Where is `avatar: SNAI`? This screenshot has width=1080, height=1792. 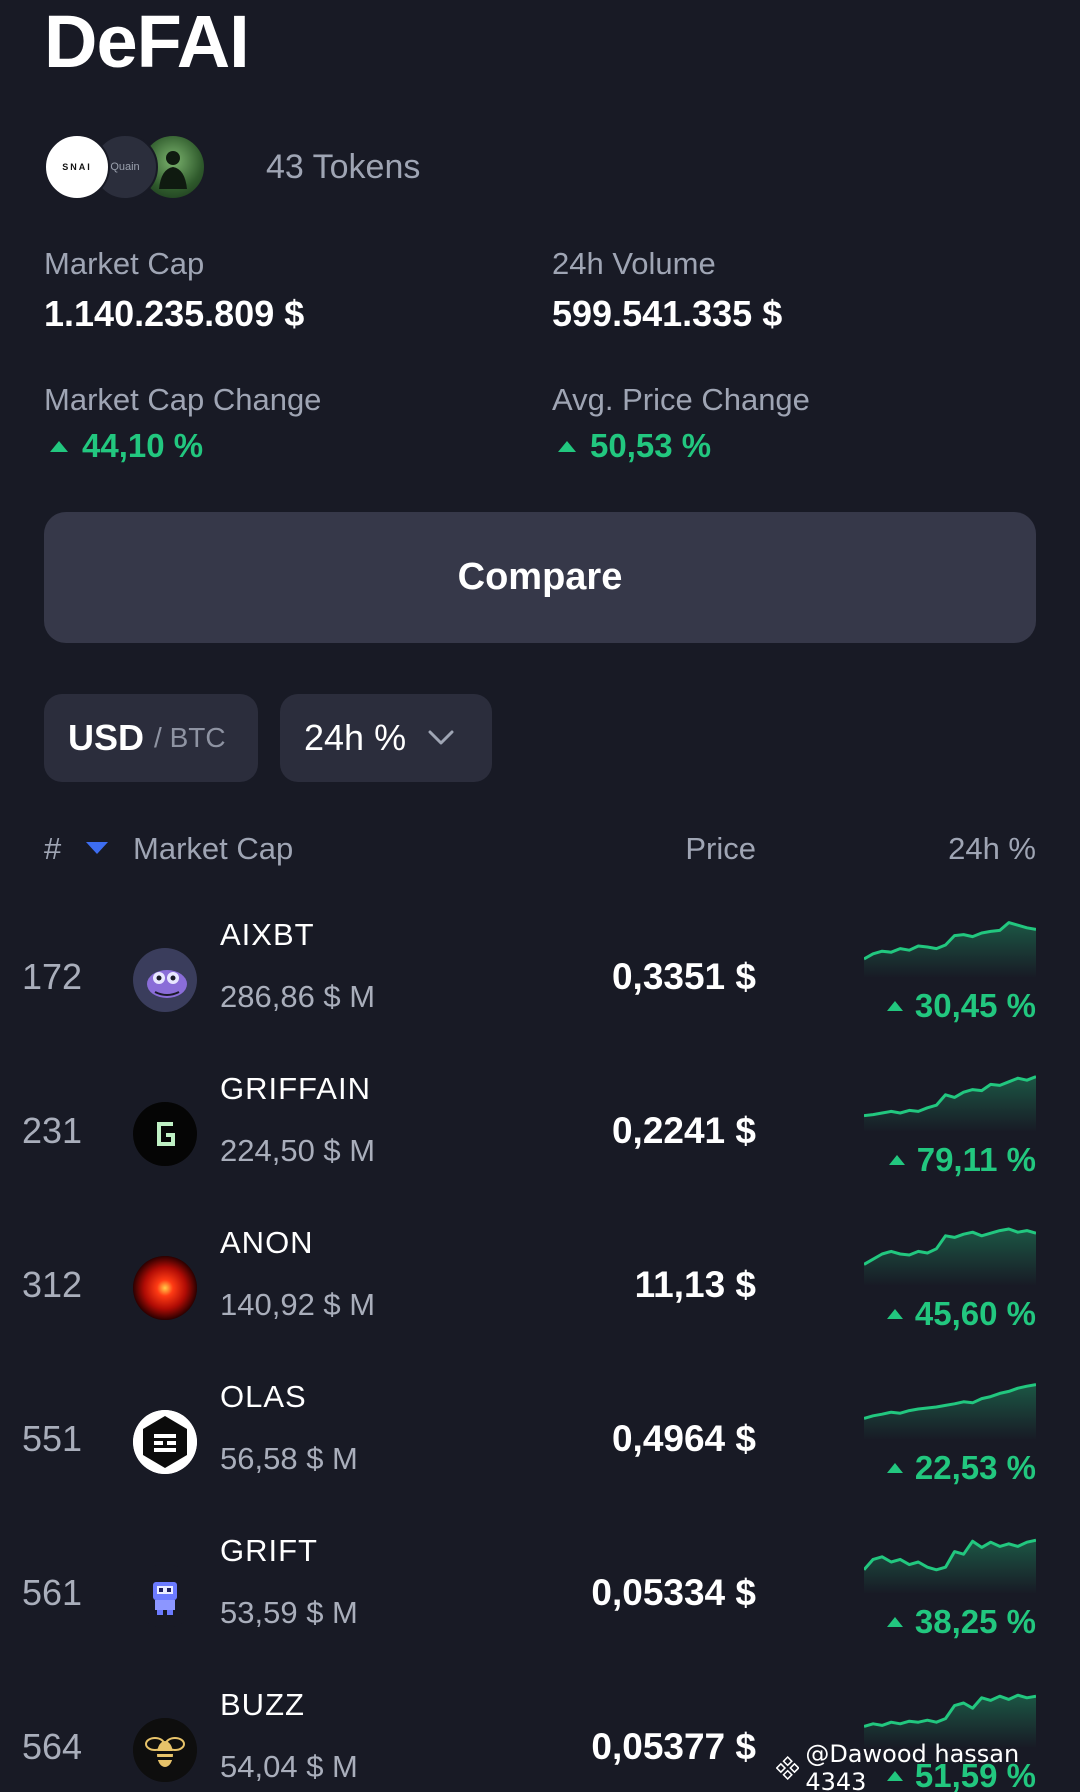 avatar: SNAI is located at coordinates (77, 167).